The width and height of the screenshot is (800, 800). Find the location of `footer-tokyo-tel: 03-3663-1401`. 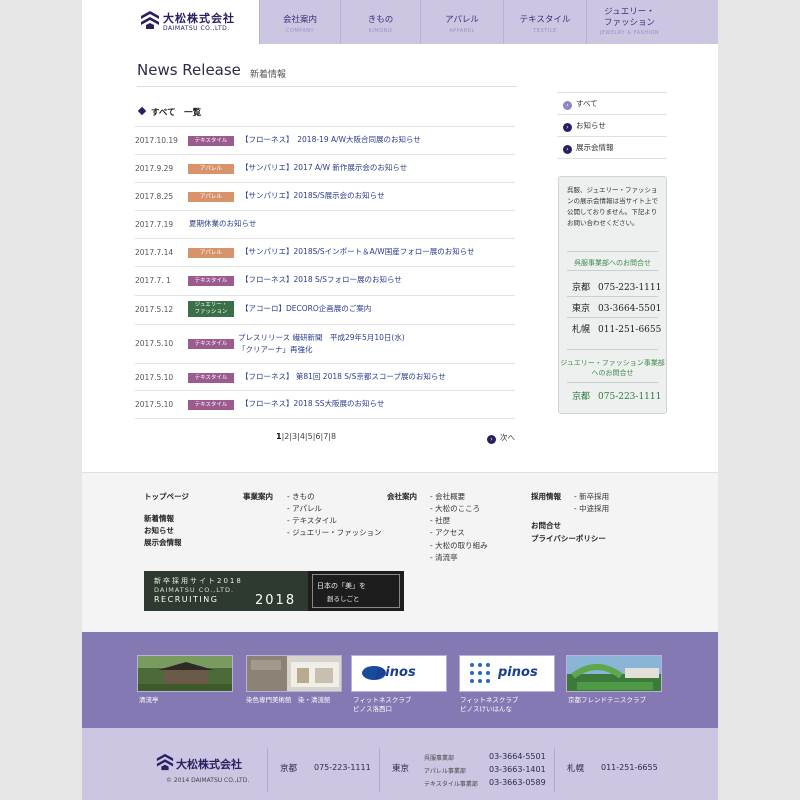

footer-tokyo-tel: 03-3663-1401 is located at coordinates (517, 769).